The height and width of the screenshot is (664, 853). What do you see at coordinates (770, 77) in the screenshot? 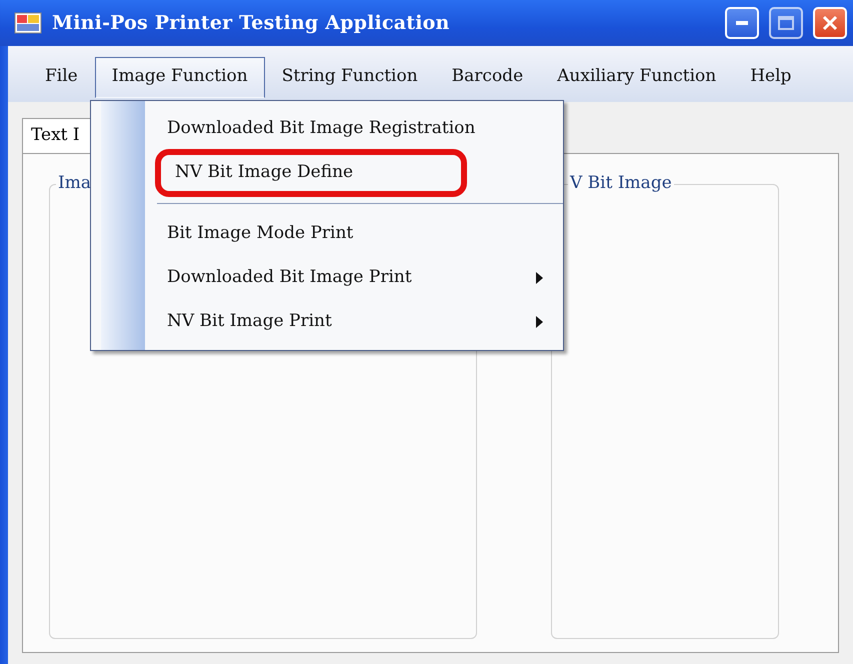
I see `menu-item: Help` at bounding box center [770, 77].